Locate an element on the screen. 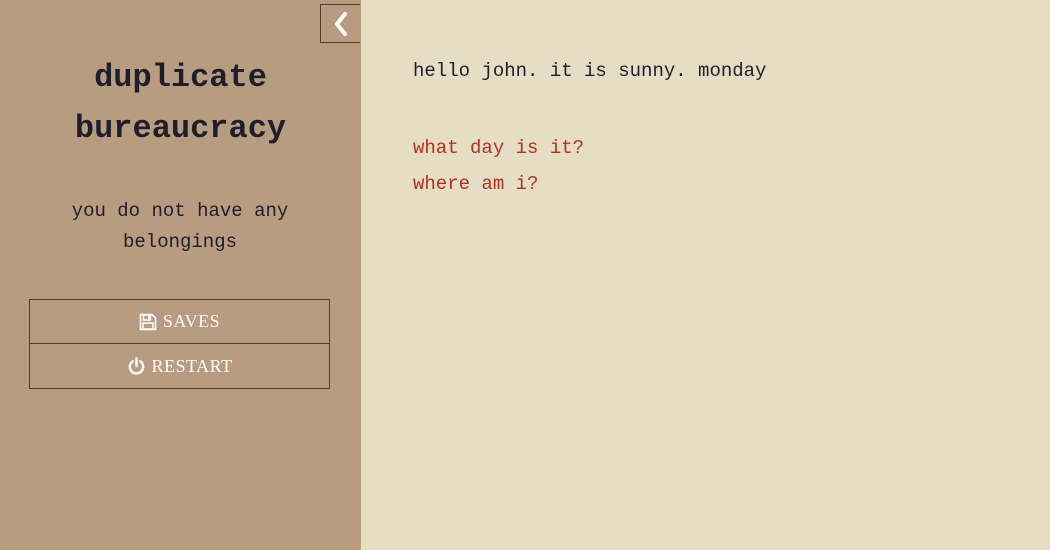 The width and height of the screenshot is (1050, 550). restart-button-label: RESTART is located at coordinates (192, 365).